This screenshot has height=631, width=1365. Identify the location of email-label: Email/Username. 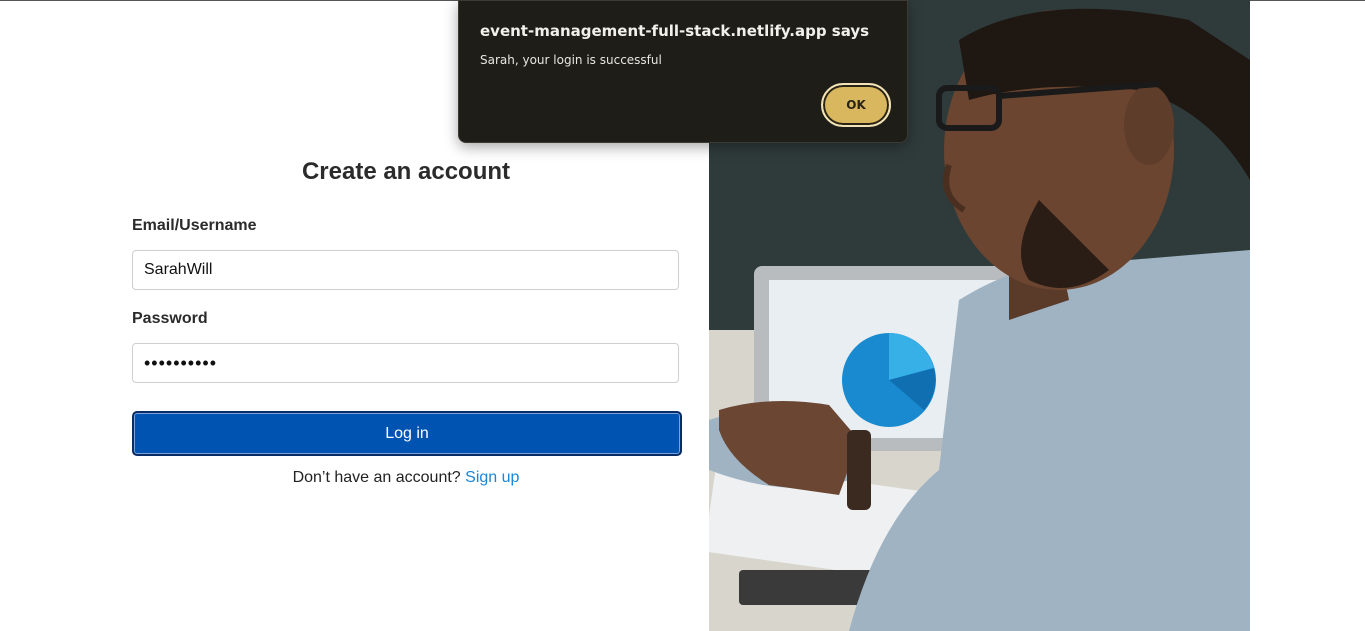
(194, 225).